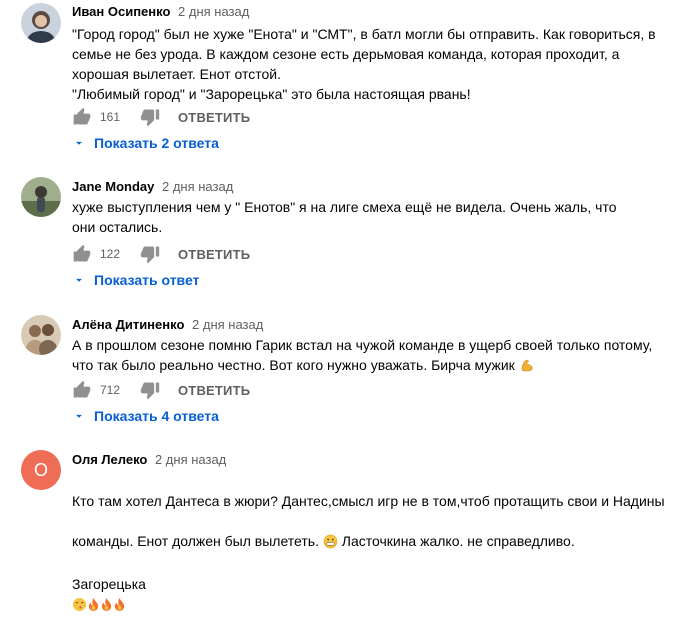 Image resolution: width=679 pixels, height=637 pixels. What do you see at coordinates (113, 186) in the screenshot?
I see `author-name: Jane Monday` at bounding box center [113, 186].